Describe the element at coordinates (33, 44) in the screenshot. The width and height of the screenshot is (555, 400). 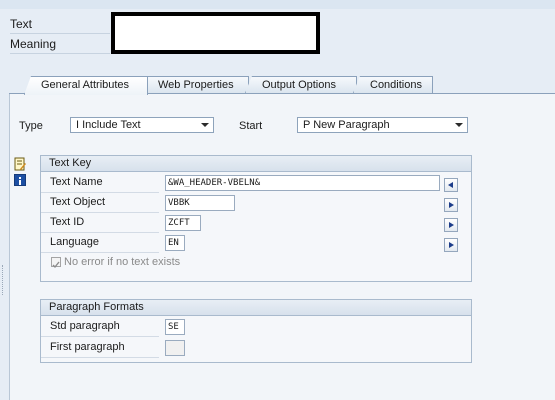
I see `meaning-label: Meaning` at that location.